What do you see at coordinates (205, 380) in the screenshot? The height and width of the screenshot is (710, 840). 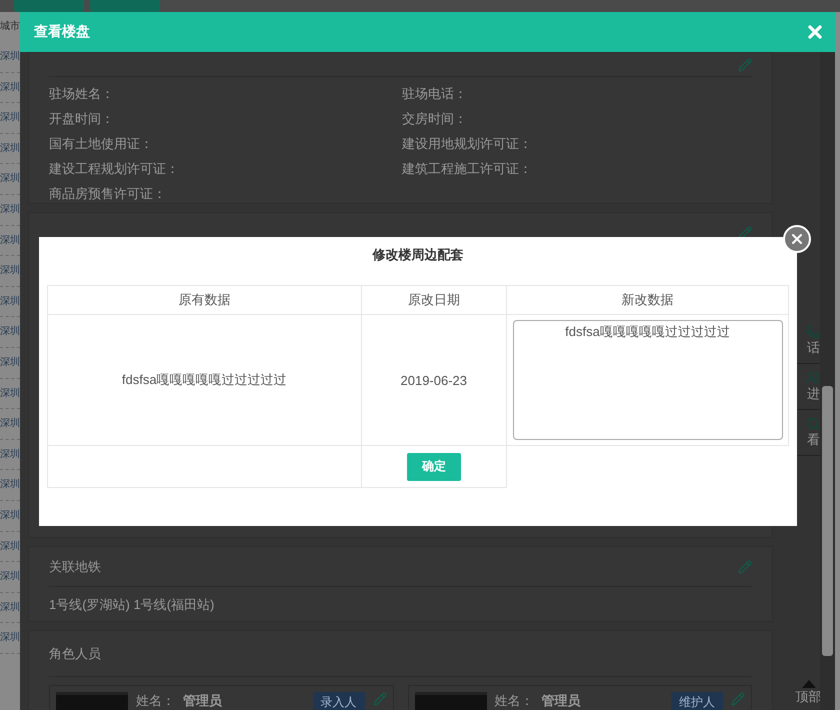 I see `table-cell: fdsfsa嘎嘎嘎嘎嘎过过过过过` at bounding box center [205, 380].